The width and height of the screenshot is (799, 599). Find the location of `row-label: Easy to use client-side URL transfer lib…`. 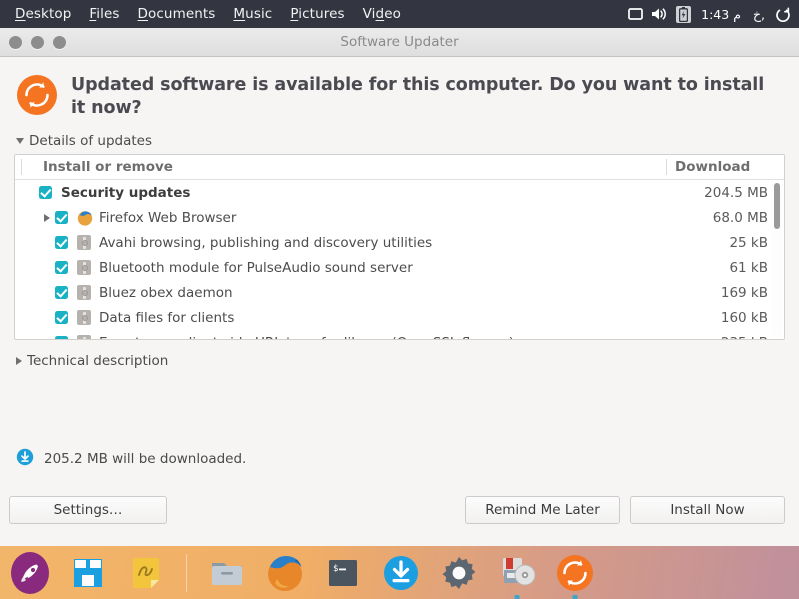

row-label: Easy to use client-side URL transfer lib… is located at coordinates (382, 337).